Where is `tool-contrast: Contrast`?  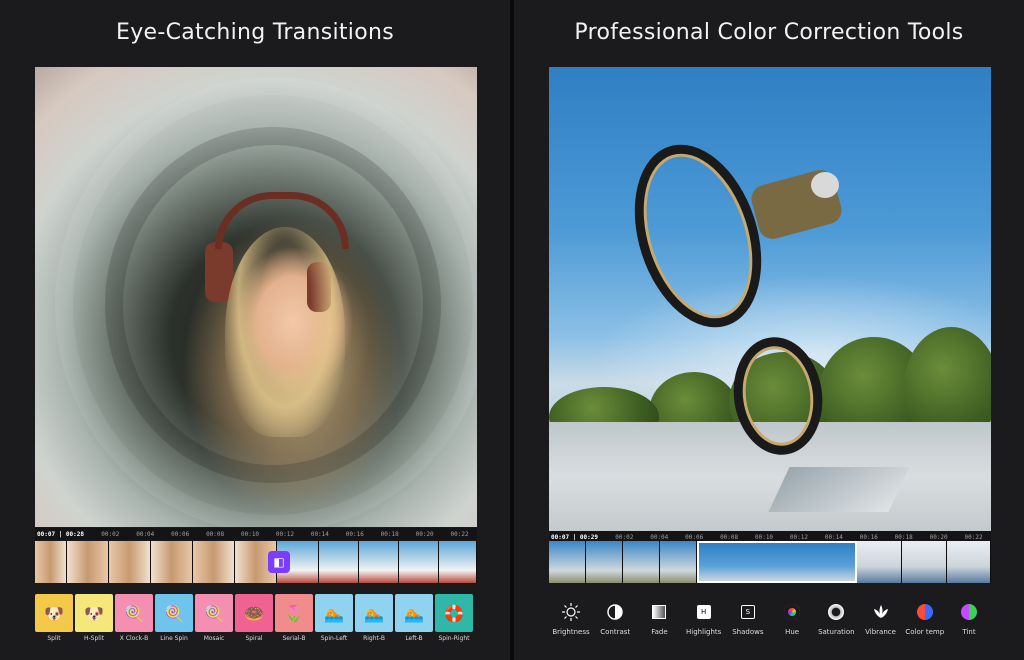
tool-contrast: Contrast is located at coordinates (615, 619).